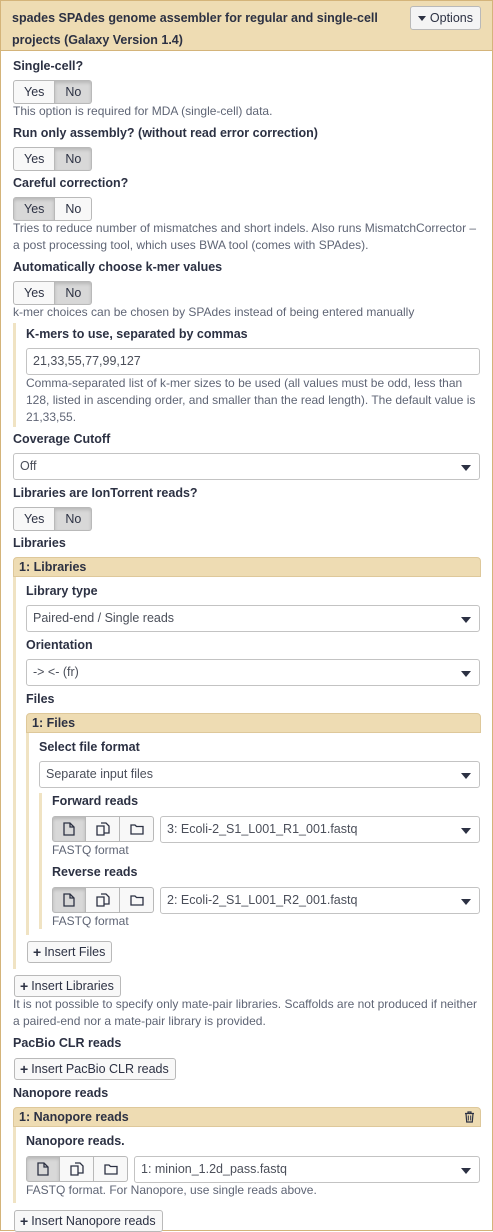 This screenshot has height=1232, width=493. Describe the element at coordinates (40, 699) in the screenshot. I see `files-label: Files` at that location.